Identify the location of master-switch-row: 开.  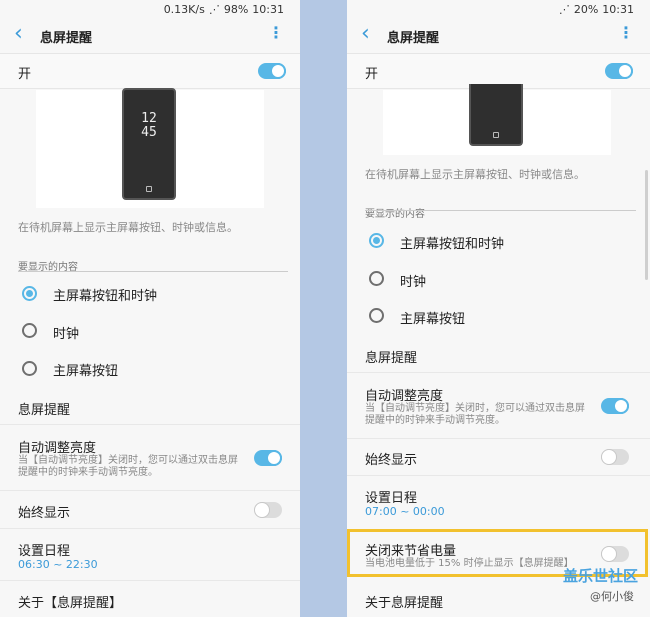
(150, 71).